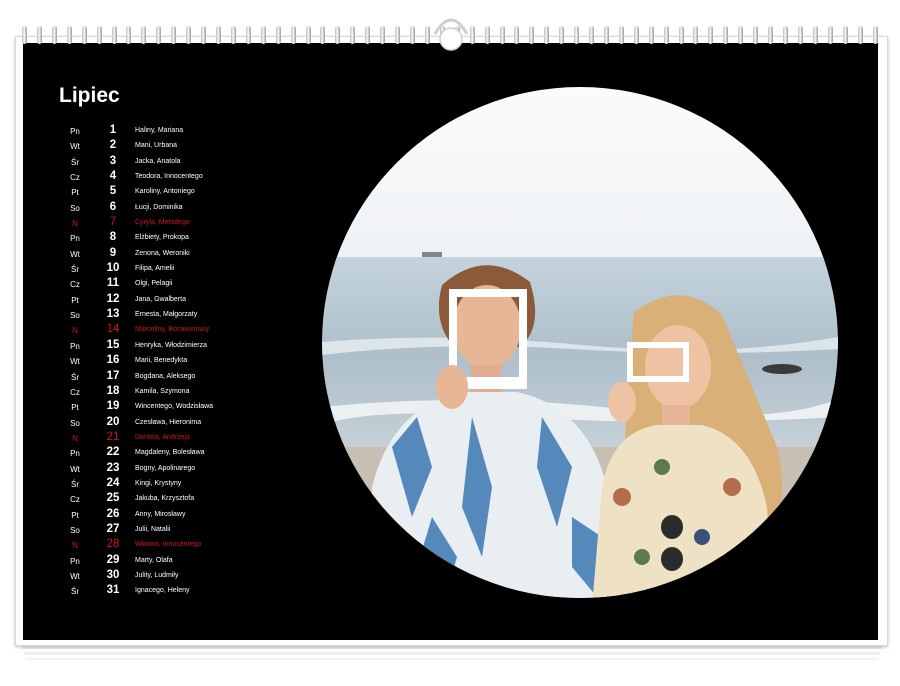  Describe the element at coordinates (166, 530) in the screenshot. I see `day-row: So 27 Julii, Natalii` at that location.